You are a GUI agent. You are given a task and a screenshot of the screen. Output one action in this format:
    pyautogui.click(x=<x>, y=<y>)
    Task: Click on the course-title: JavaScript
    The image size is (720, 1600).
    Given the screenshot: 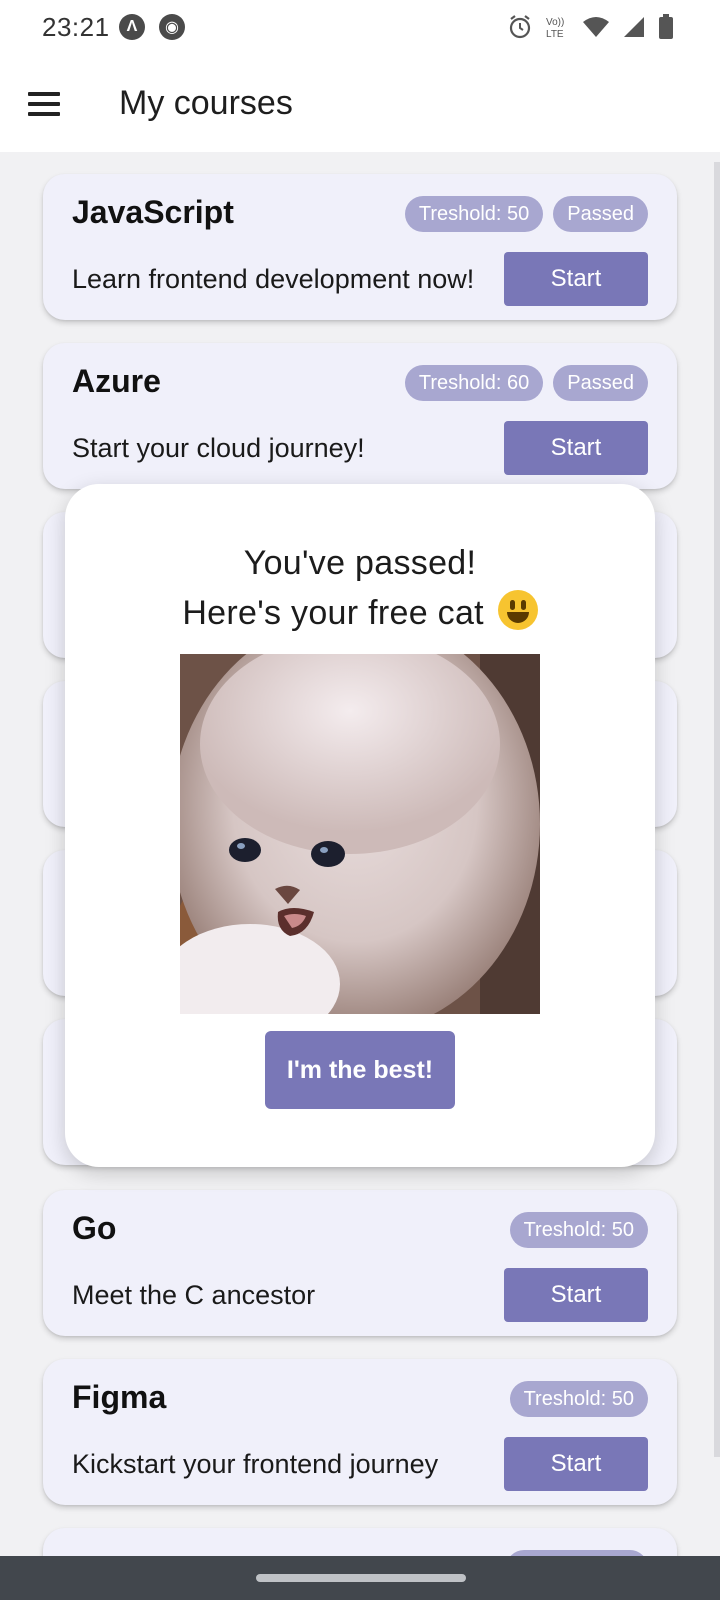 What is the action you would take?
    pyautogui.click(x=153, y=212)
    